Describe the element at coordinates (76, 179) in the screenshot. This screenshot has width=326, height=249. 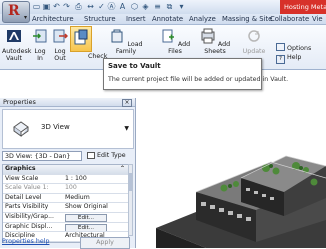
I see `row-value: 1 : 100` at that location.